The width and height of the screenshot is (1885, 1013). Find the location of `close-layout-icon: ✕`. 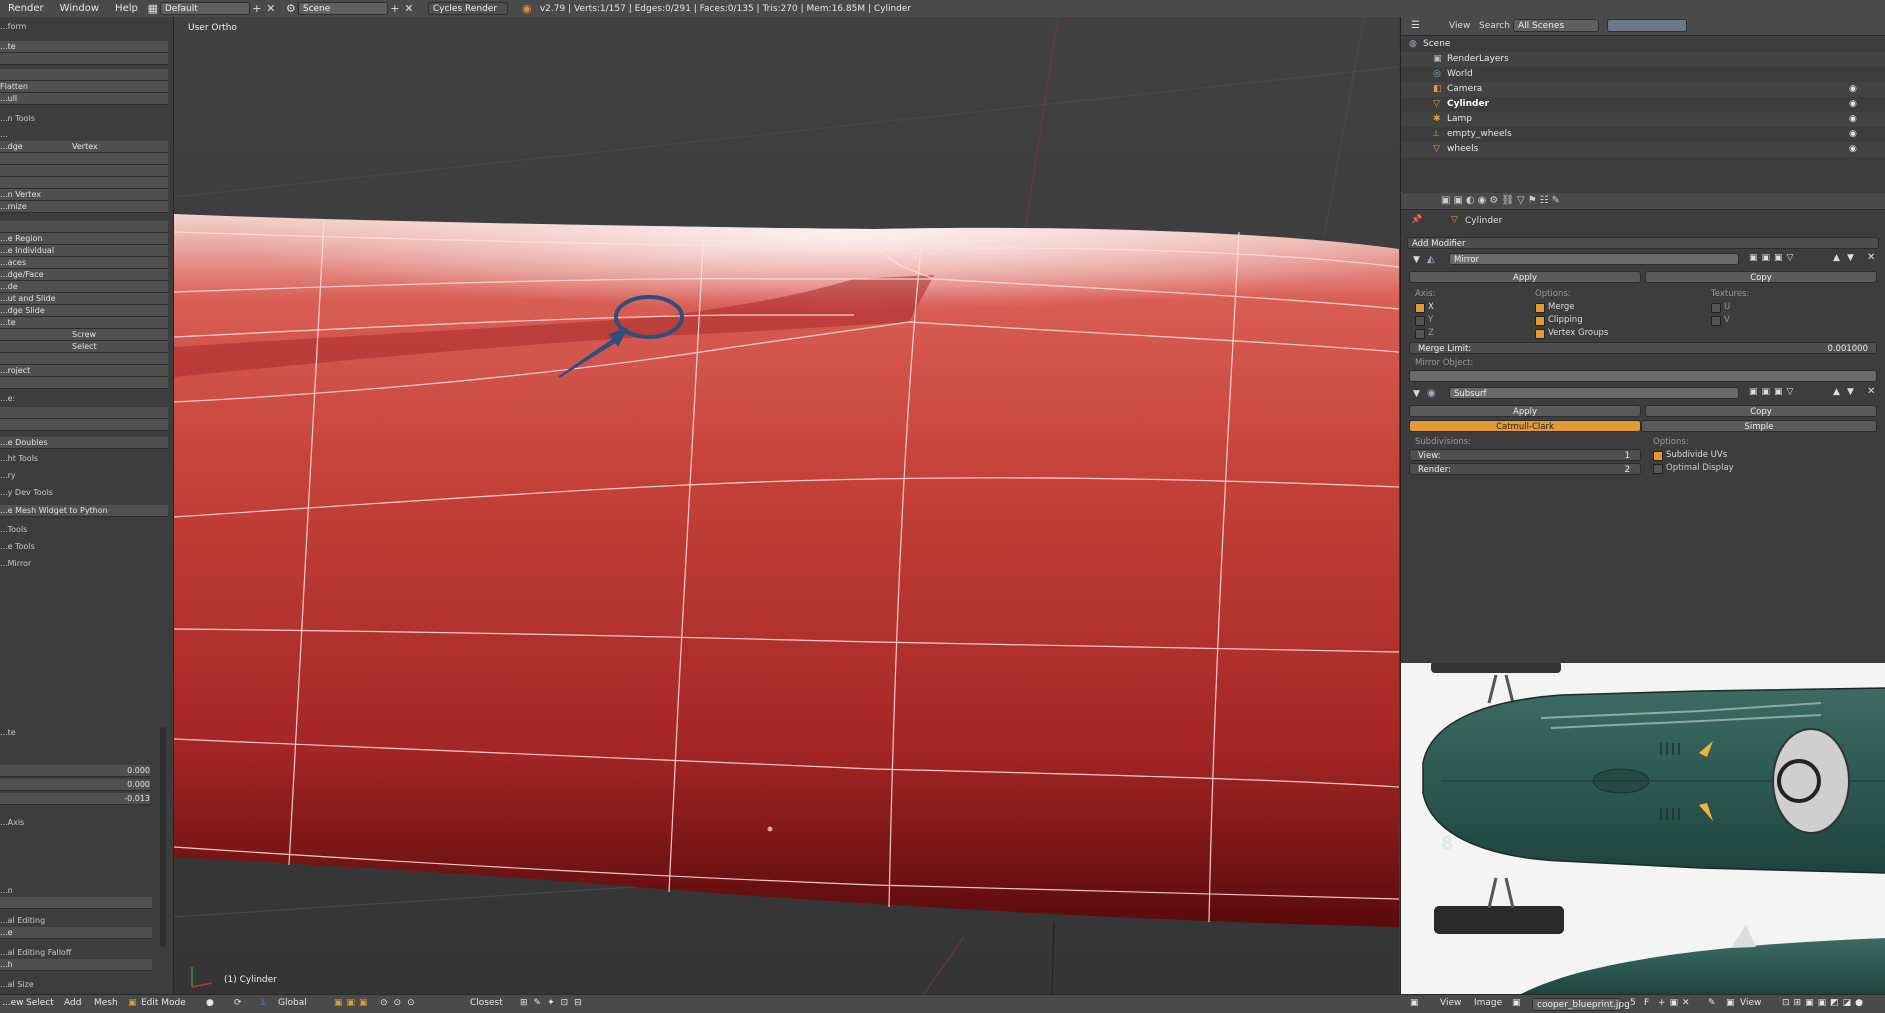

close-layout-icon: ✕ is located at coordinates (271, 8).